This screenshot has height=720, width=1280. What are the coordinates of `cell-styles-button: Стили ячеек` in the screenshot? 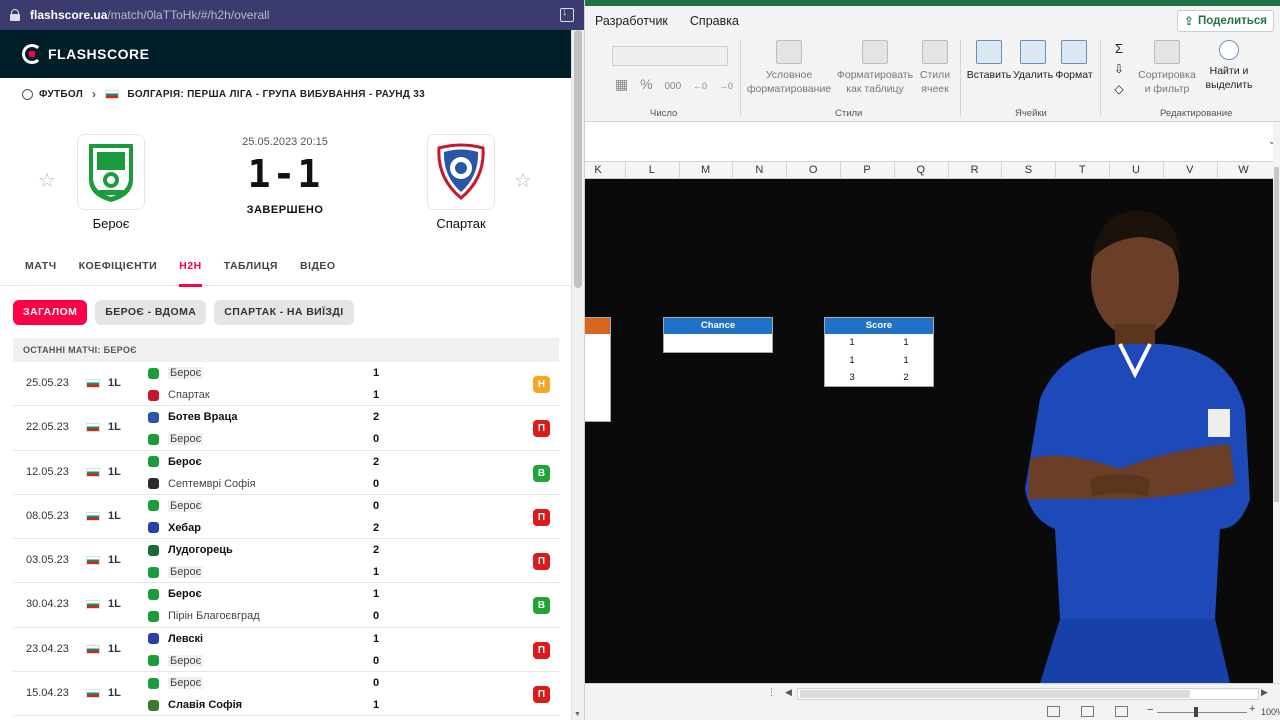 It's located at (935, 68).